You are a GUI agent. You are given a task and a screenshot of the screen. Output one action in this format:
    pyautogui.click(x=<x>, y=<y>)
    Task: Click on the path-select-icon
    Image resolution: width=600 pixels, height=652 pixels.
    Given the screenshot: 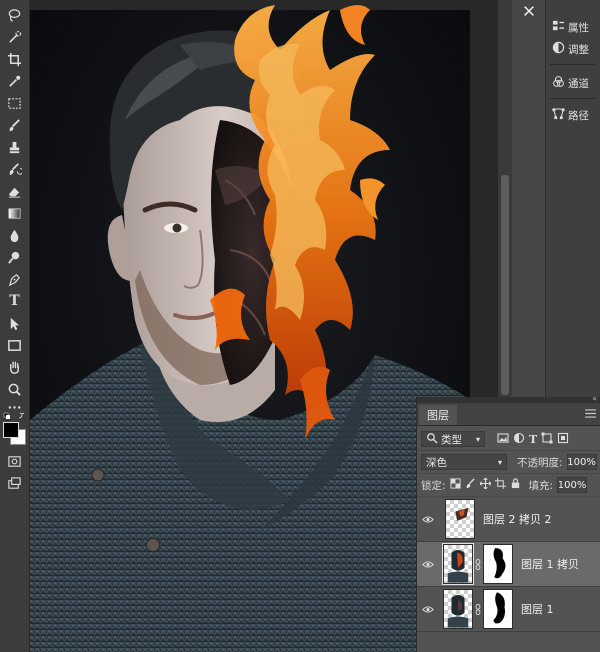 What is the action you would take?
    pyautogui.click(x=14, y=323)
    